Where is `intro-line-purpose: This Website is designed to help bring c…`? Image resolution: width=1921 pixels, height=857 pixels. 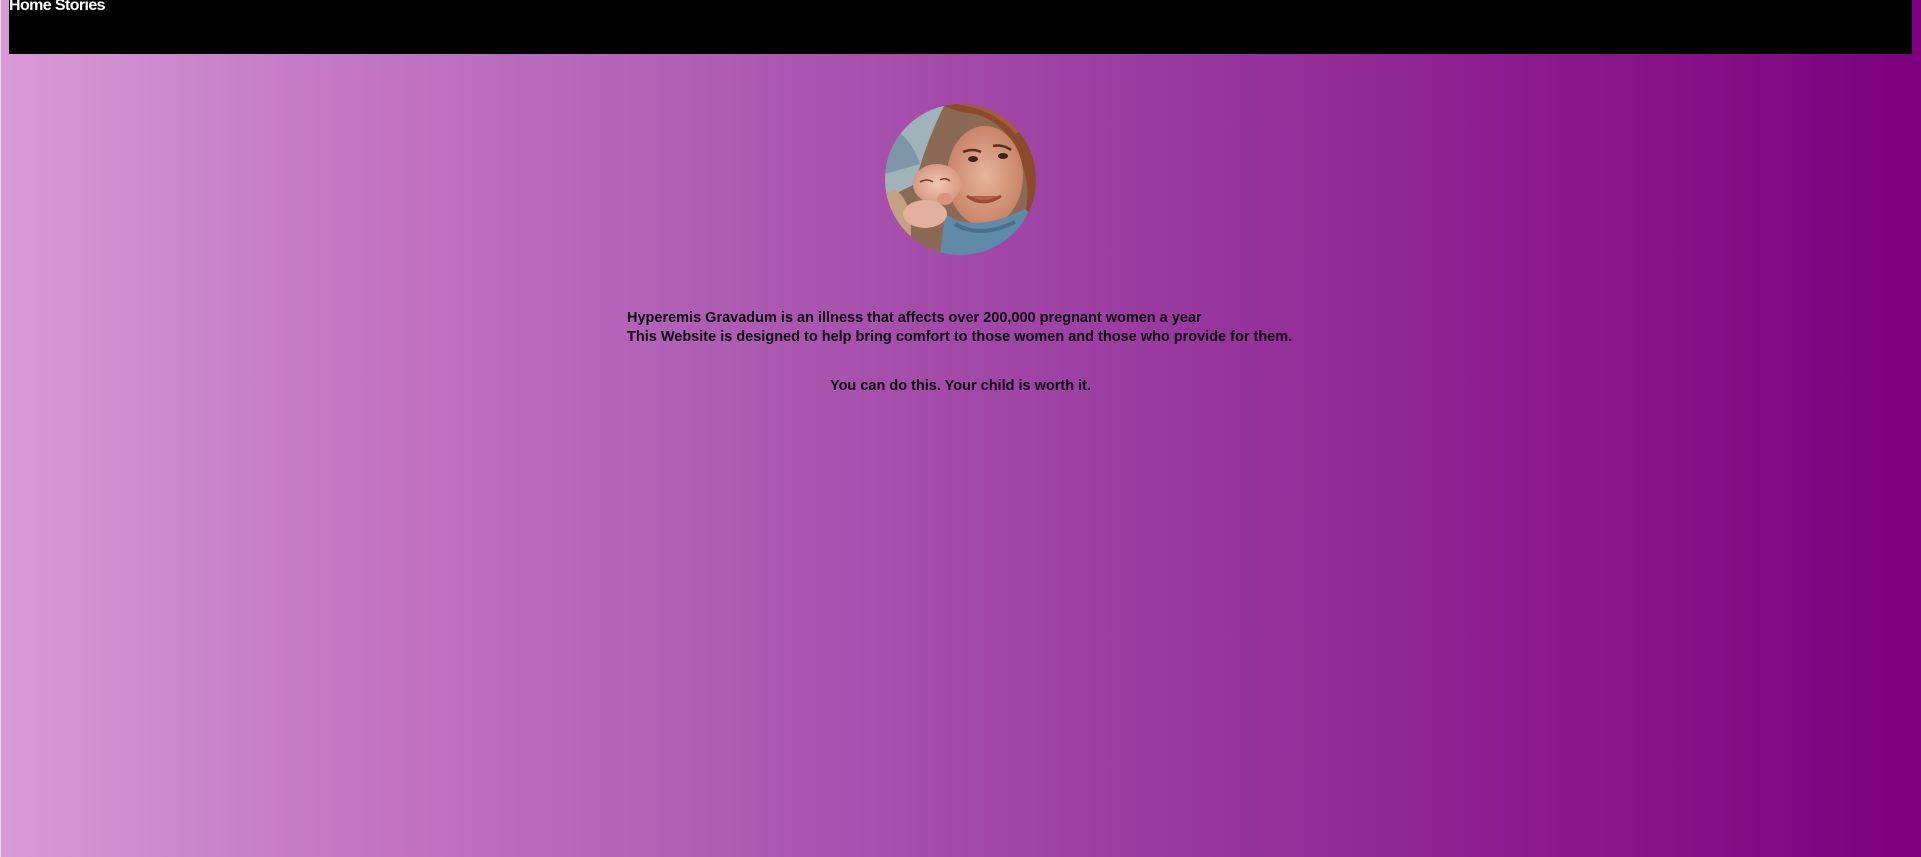 intro-line-purpose: This Website is designed to help bring c… is located at coordinates (960, 337).